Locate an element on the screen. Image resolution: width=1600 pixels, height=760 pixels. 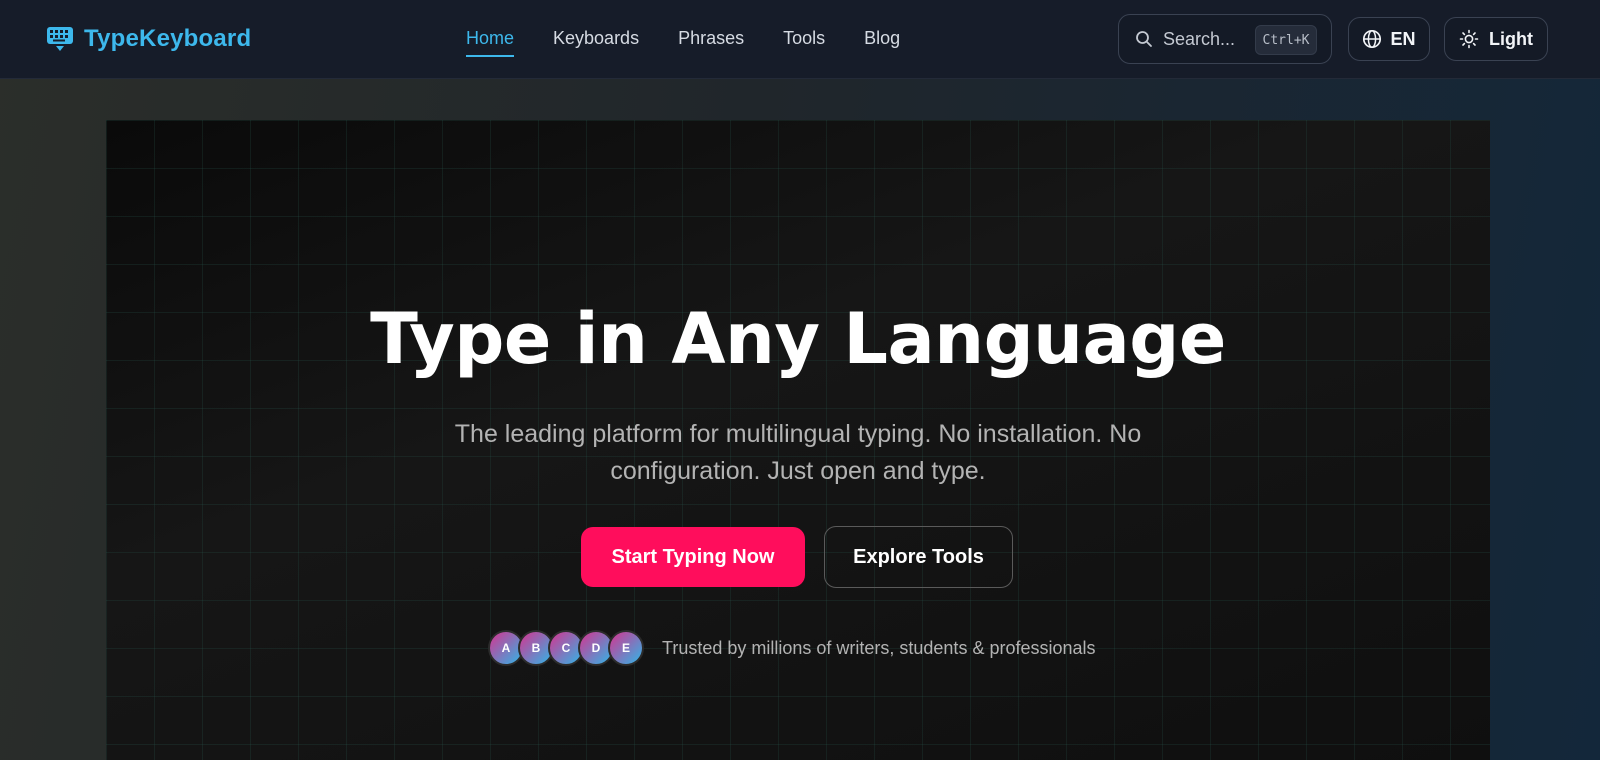
brand-logo: TypeKeyboard is located at coordinates (148, 39).